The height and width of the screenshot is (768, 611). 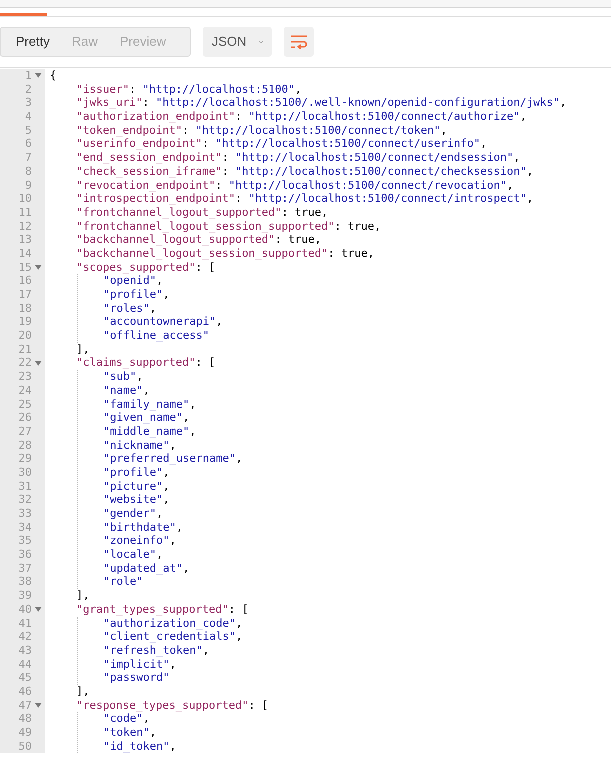 I want to click on code-line: "check_session_iframe": "http://localhost:5100/connect/checksession",, so click(x=305, y=171).